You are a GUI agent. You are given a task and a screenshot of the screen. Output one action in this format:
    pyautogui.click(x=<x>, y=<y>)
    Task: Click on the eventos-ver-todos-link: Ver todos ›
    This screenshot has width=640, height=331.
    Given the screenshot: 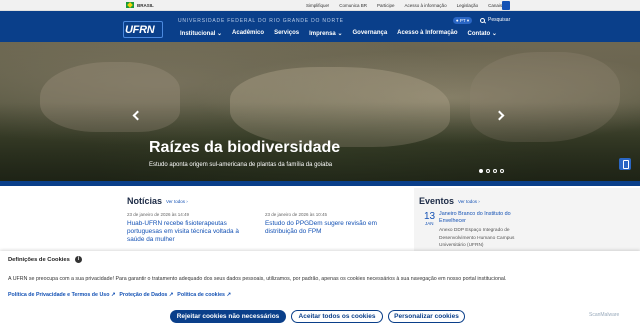 What is the action you would take?
    pyautogui.click(x=469, y=201)
    